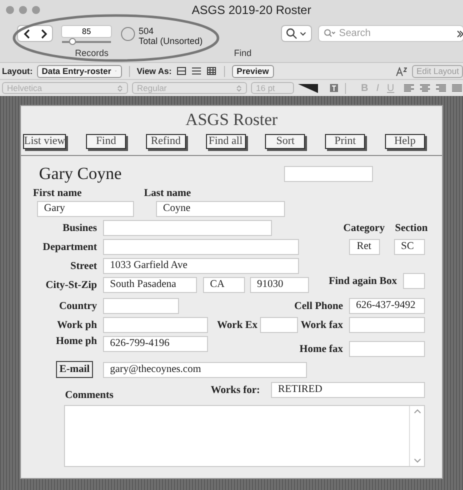 The width and height of the screenshot is (463, 490). What do you see at coordinates (279, 285) in the screenshot?
I see `input-field: 91030` at bounding box center [279, 285].